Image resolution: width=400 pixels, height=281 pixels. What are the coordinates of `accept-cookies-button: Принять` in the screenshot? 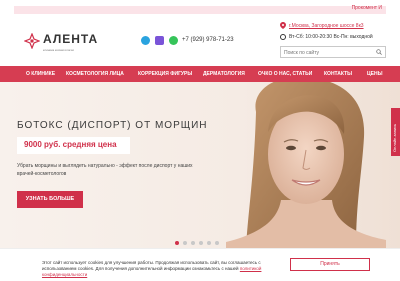 It's located at (330, 264).